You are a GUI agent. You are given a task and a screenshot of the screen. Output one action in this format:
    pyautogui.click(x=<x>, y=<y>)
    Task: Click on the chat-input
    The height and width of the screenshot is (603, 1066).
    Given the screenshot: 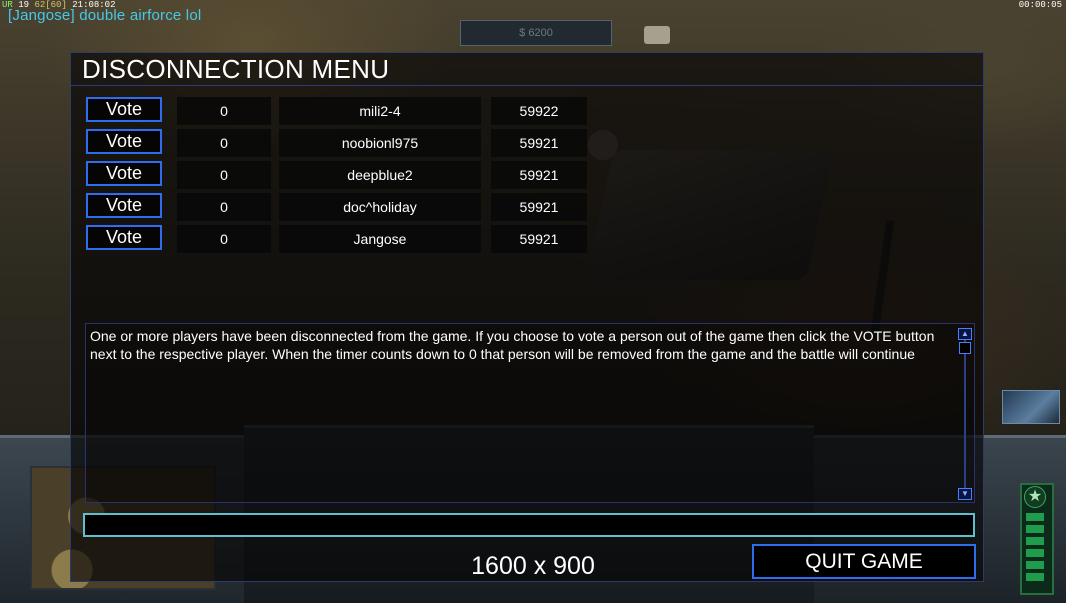 What is the action you would take?
    pyautogui.click(x=529, y=525)
    